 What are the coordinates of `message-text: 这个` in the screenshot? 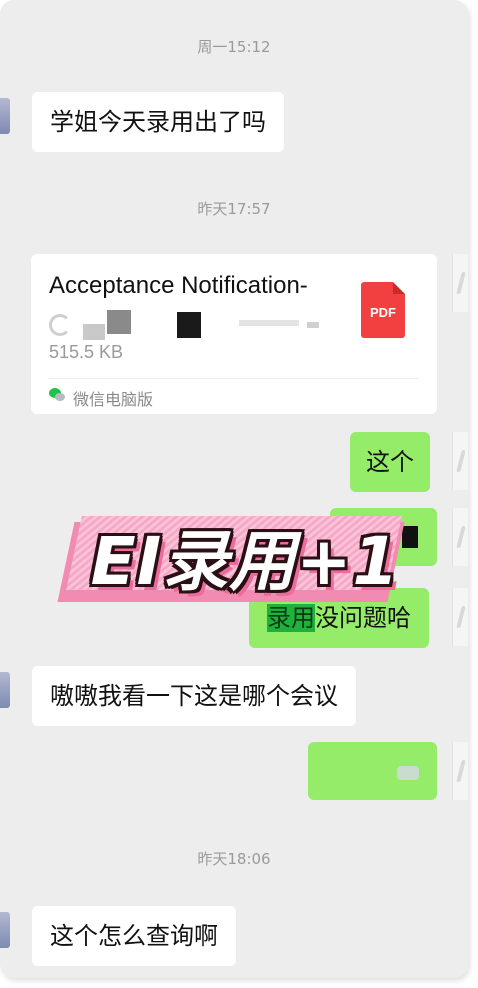 It's located at (390, 462).